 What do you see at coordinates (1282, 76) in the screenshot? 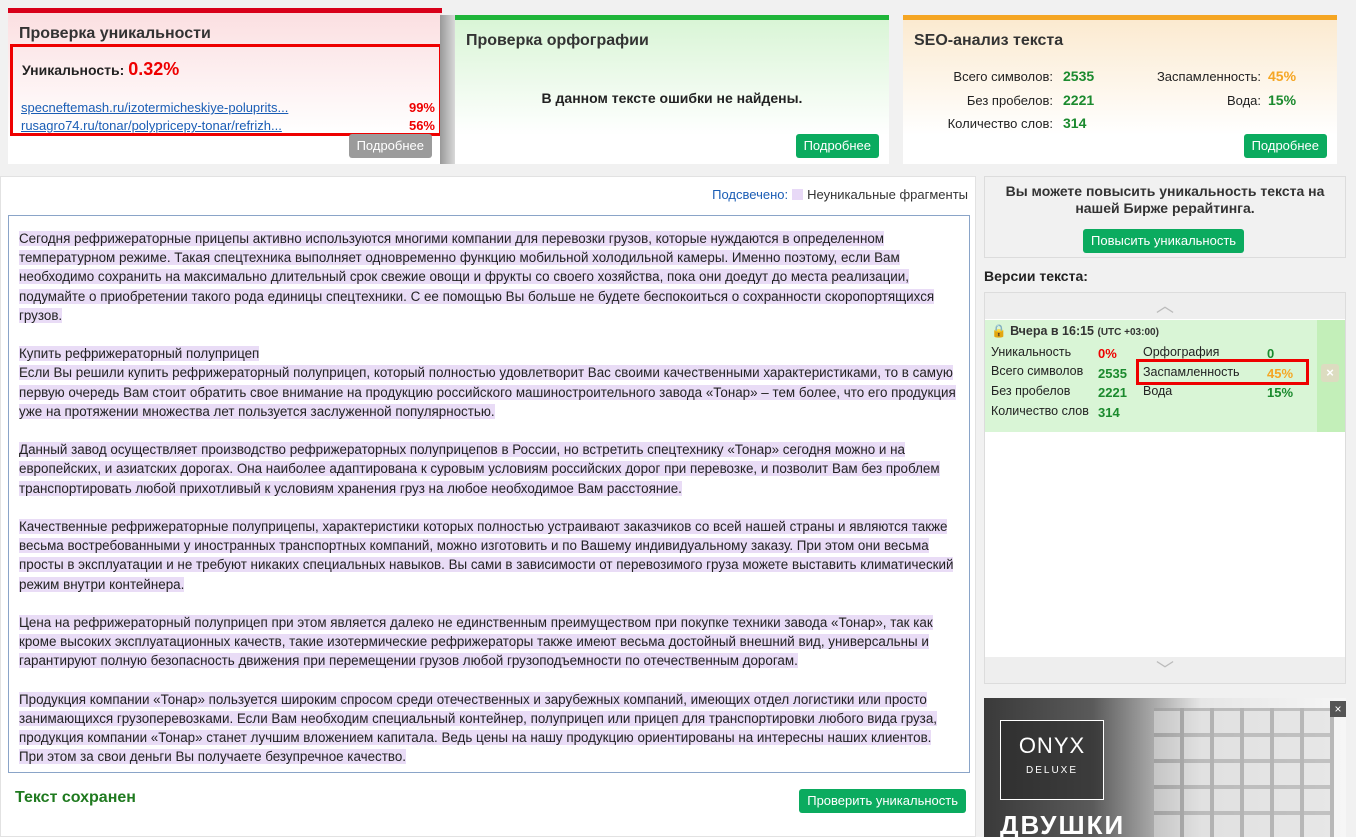
I see `seo-spam-value: 45%` at bounding box center [1282, 76].